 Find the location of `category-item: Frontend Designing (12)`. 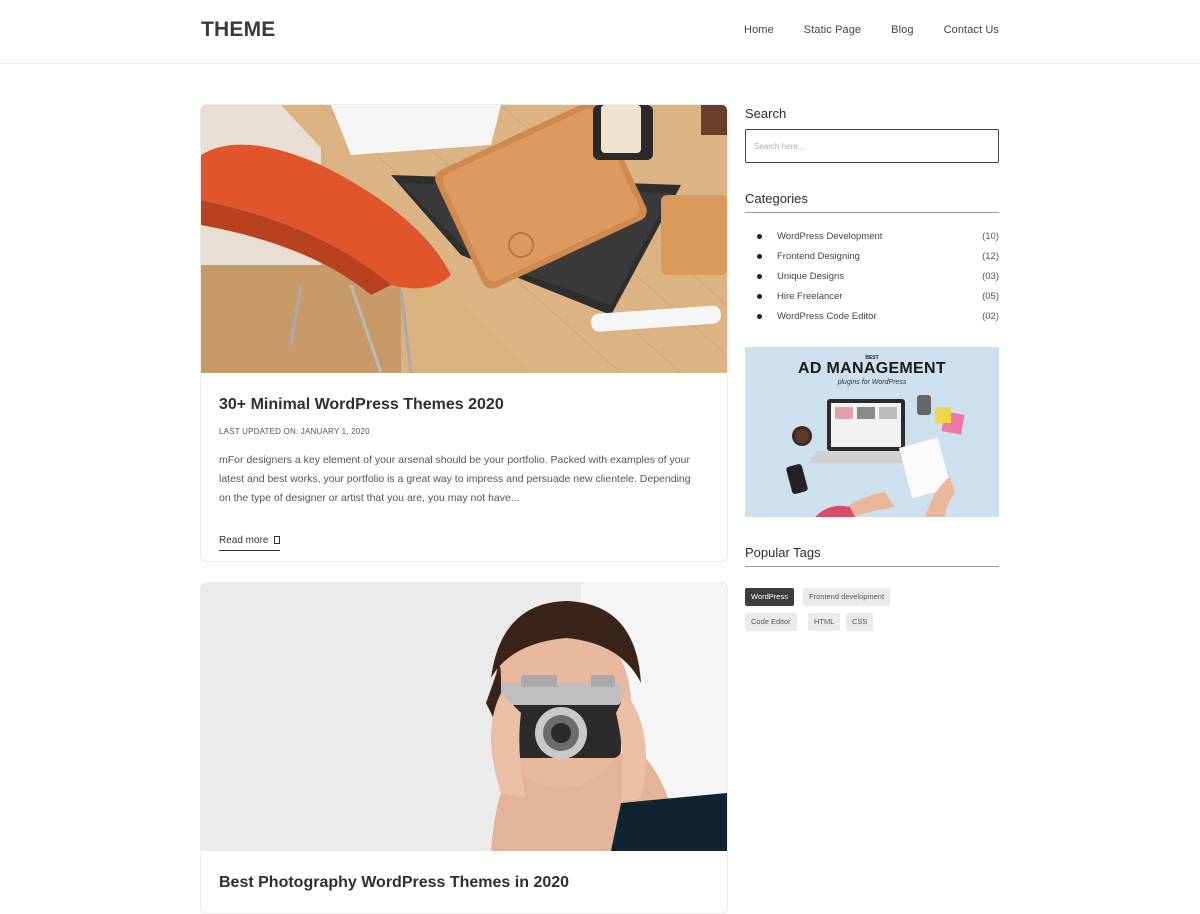

category-item: Frontend Designing (12) is located at coordinates (878, 256).